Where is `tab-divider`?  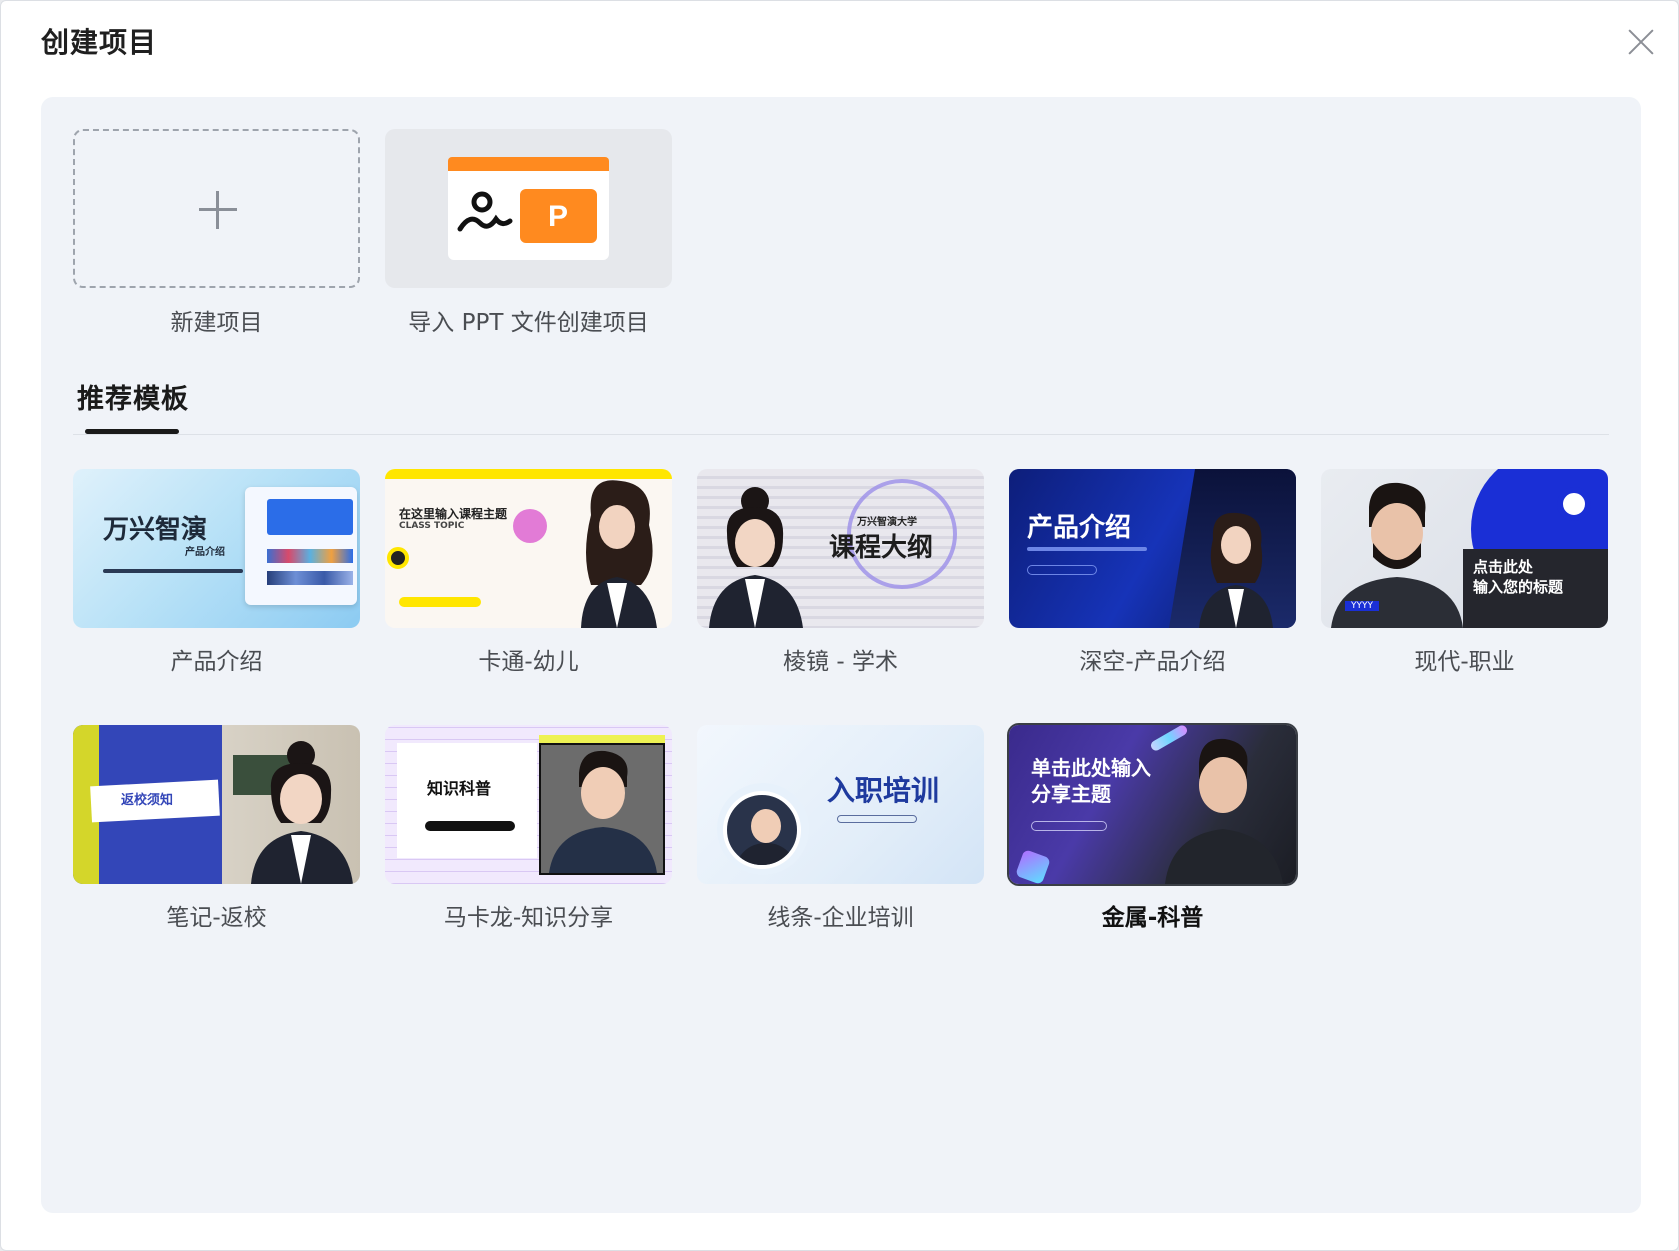 tab-divider is located at coordinates (841, 434).